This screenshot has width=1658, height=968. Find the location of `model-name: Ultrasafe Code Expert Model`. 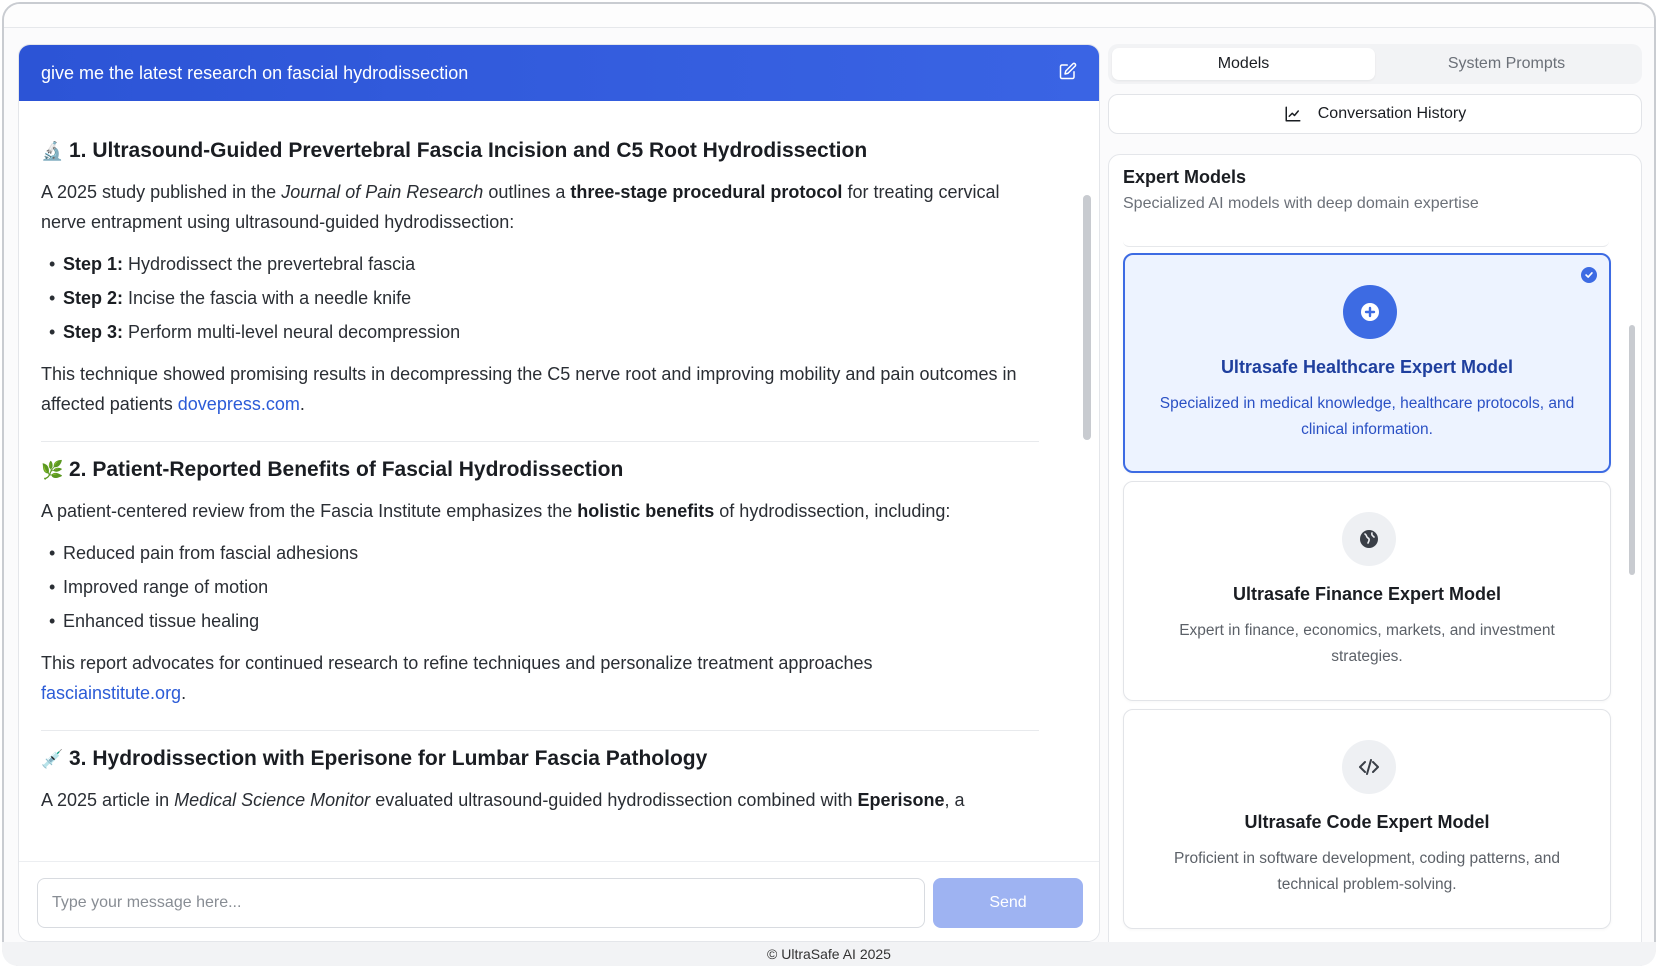

model-name: Ultrasafe Code Expert Model is located at coordinates (1367, 822).